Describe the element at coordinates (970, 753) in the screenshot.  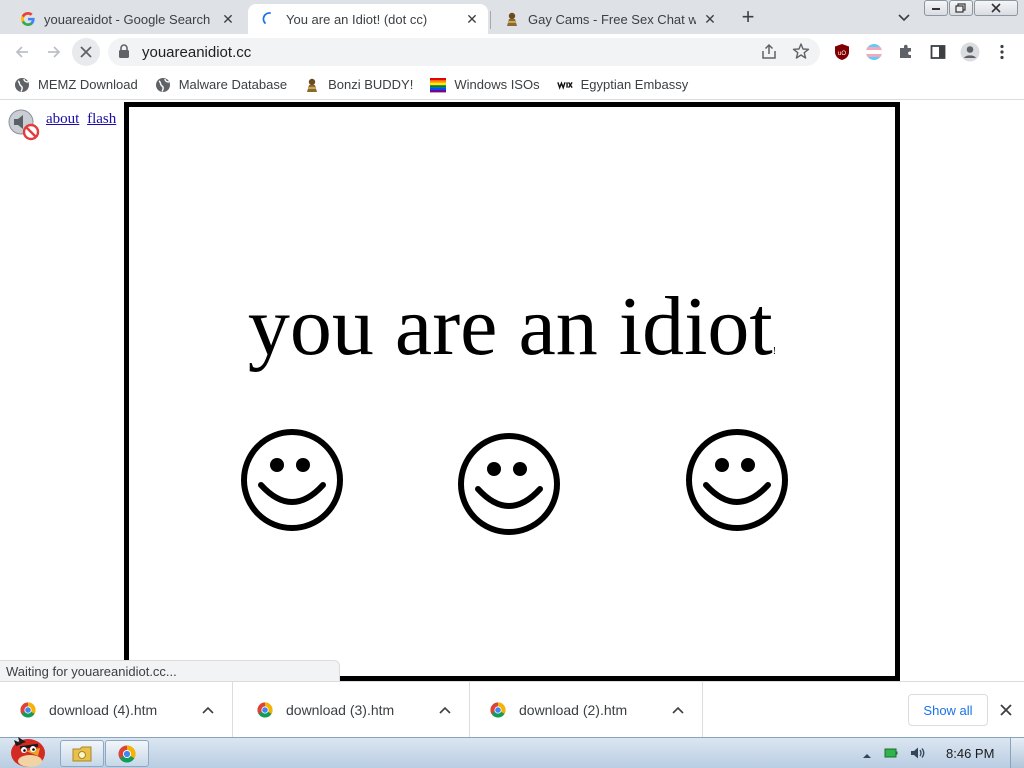
I see `taskbar-clock: 8:46 PM` at that location.